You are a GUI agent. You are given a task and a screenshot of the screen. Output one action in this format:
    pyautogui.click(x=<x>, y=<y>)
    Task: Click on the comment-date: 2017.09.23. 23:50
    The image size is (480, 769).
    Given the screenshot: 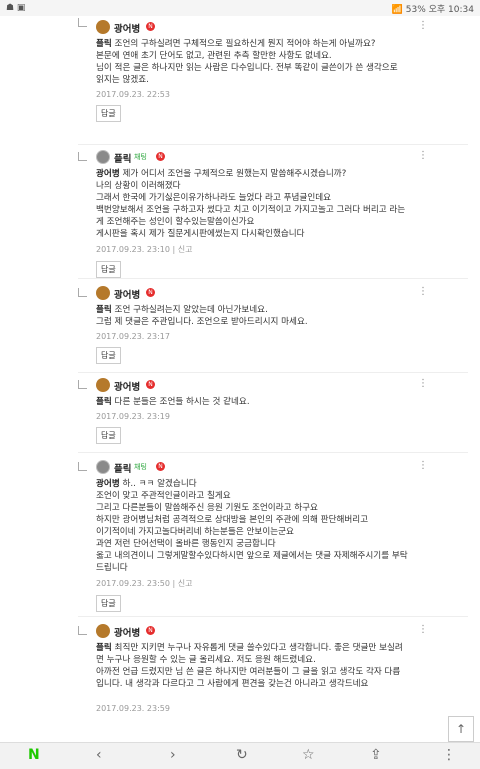 What is the action you would take?
    pyautogui.click(x=133, y=583)
    